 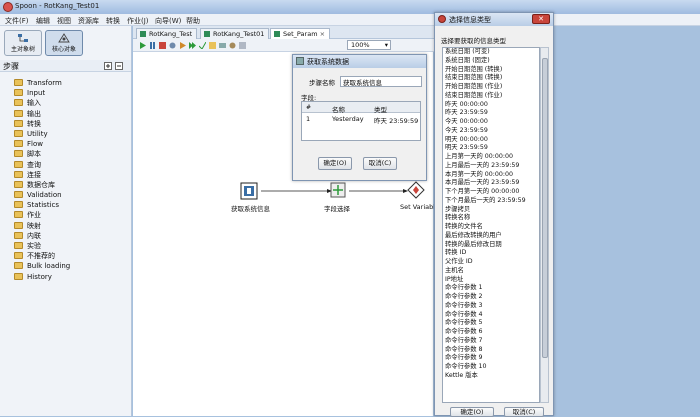 What do you see at coordinates (335, 163) in the screenshot?
I see `ok-button: 确定(O)` at bounding box center [335, 163].